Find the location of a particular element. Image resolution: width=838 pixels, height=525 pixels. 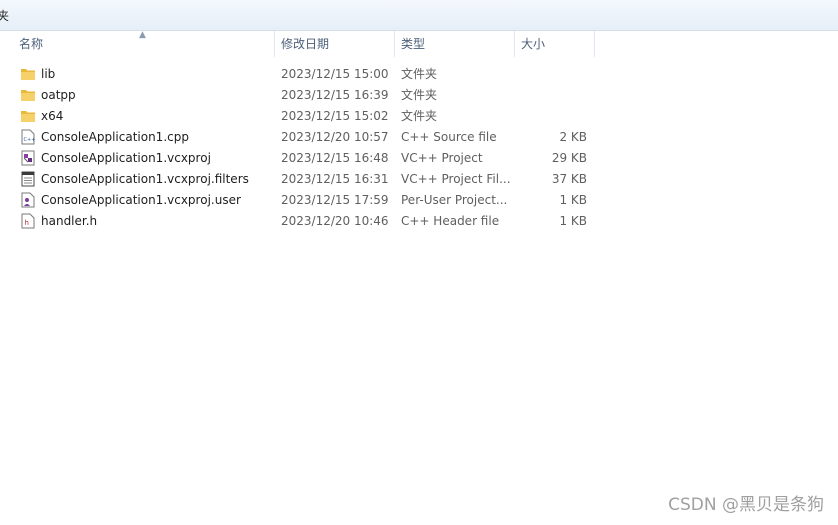

file-row: lib 2023/12/15 15:00 文件夹 is located at coordinates (311, 74).